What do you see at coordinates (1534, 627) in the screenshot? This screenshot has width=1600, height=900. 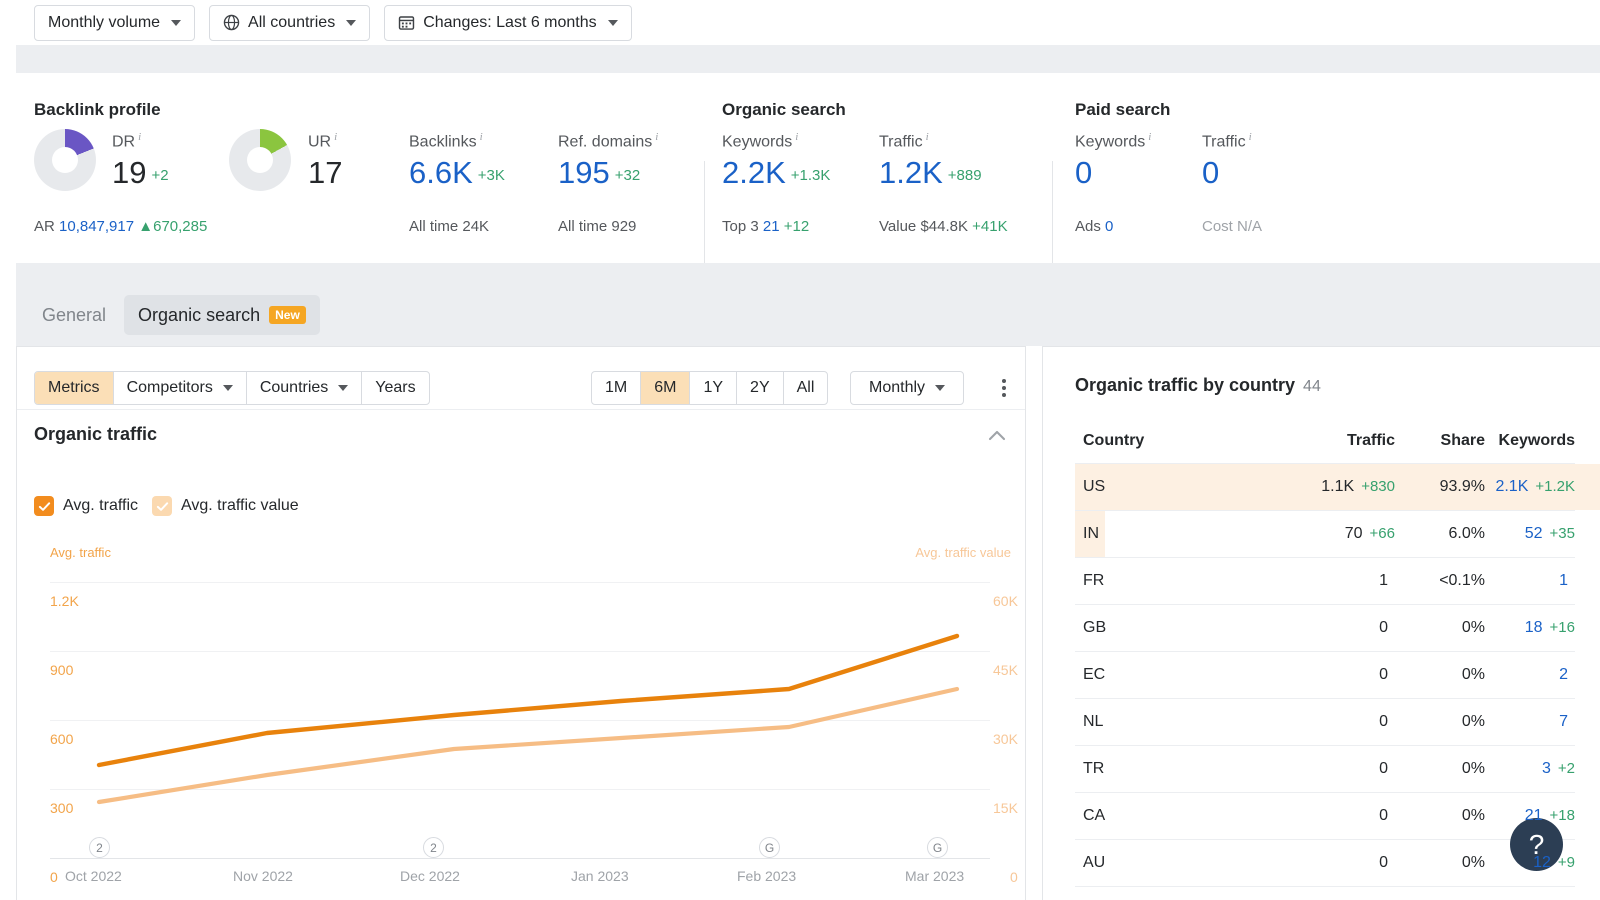 I see `keywords-value: 18` at bounding box center [1534, 627].